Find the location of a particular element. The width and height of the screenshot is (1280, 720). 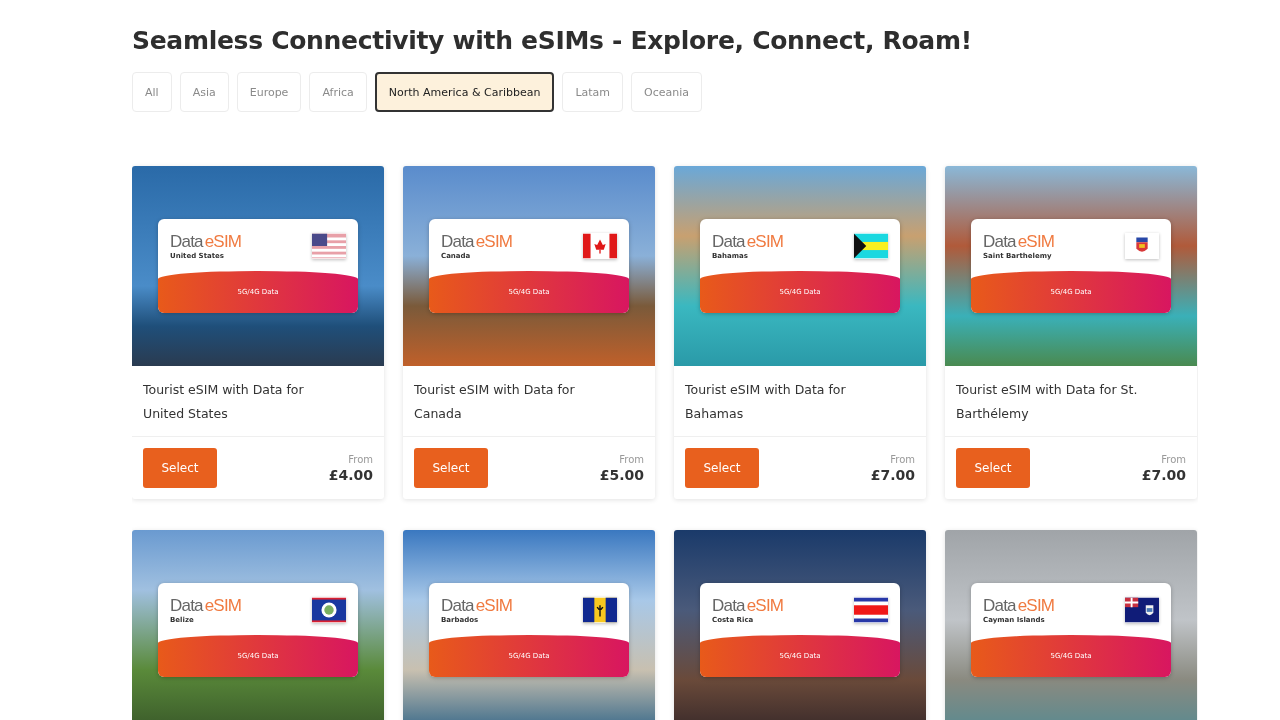

region-tab: North America & Caribbean is located at coordinates (464, 92).